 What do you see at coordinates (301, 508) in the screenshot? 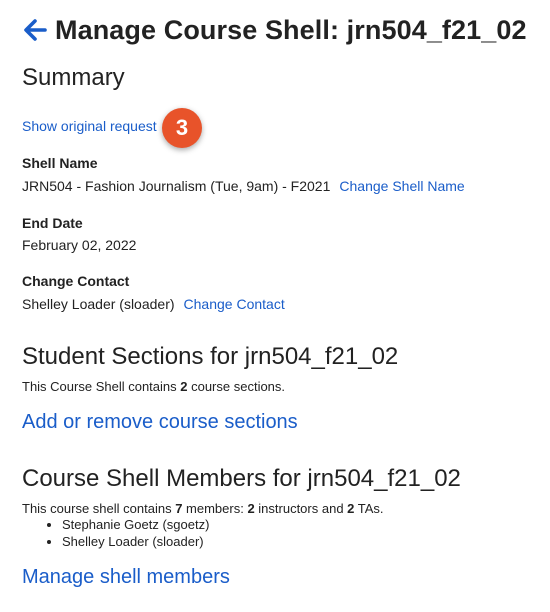
I see `members-text-instructors: instructors and` at bounding box center [301, 508].